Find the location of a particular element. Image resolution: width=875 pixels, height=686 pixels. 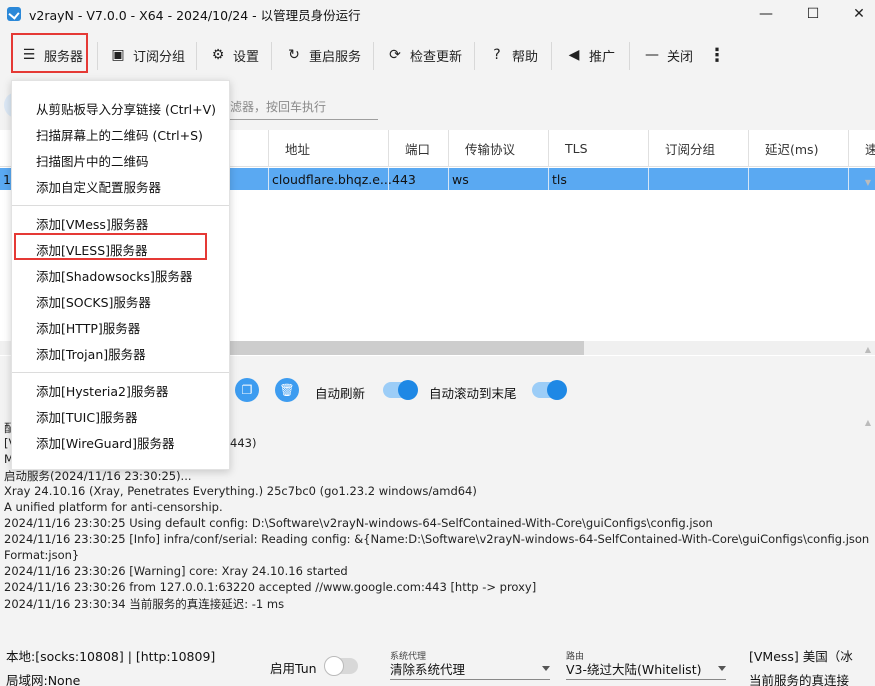

system-proxy-value: 清除系统代理 is located at coordinates (428, 669).